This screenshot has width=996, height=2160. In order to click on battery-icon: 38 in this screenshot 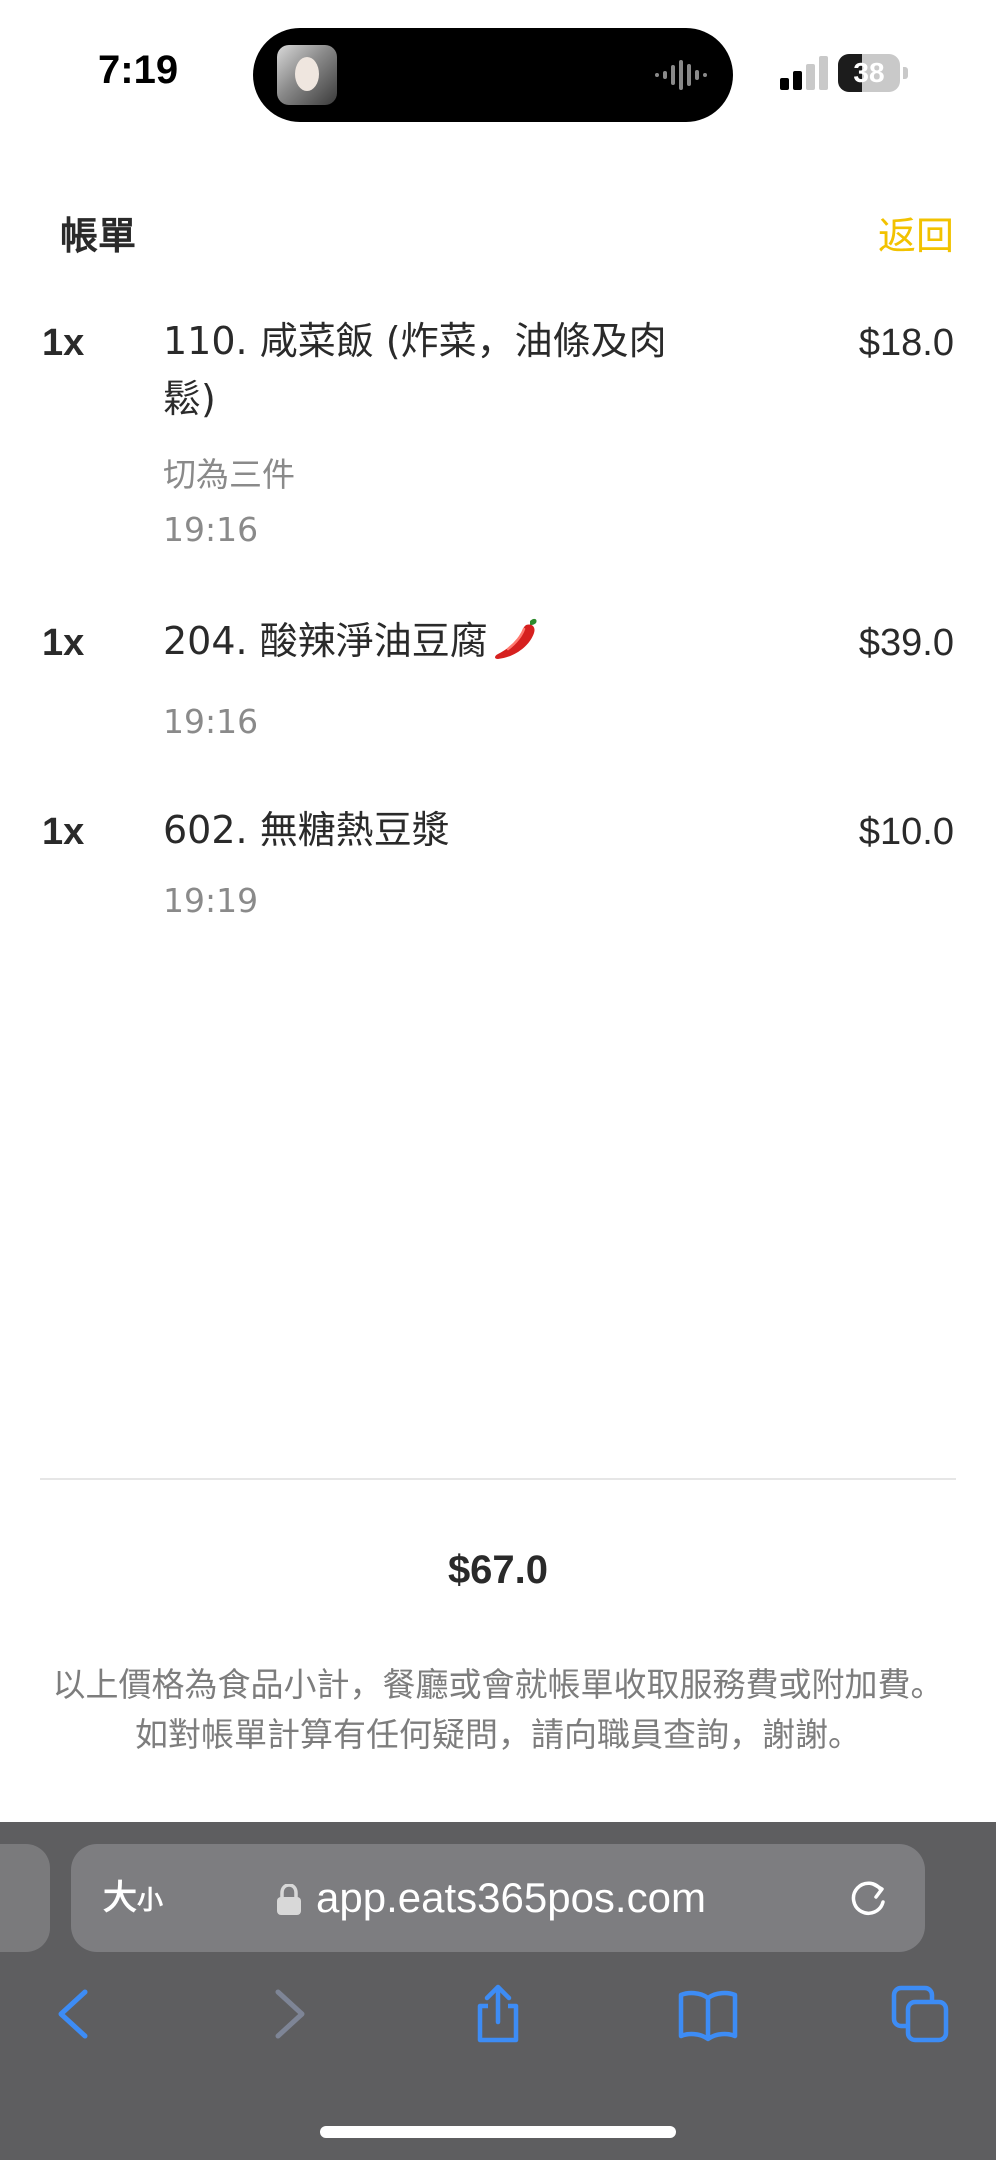, I will do `click(874, 73)`.